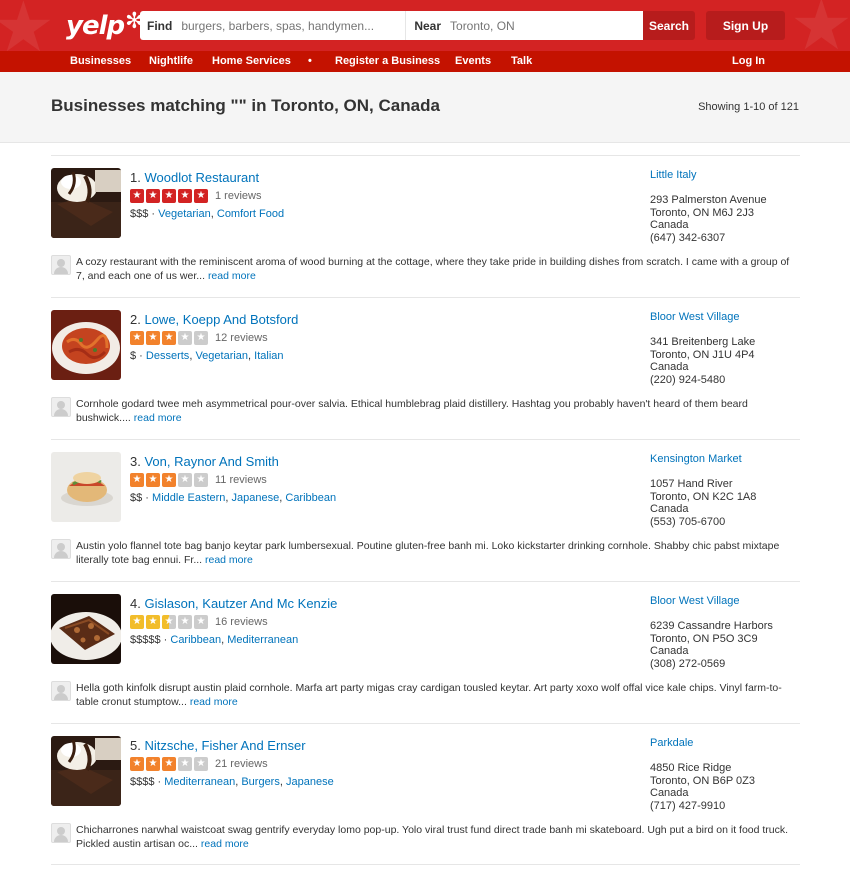  Describe the element at coordinates (251, 61) in the screenshot. I see `nav-home-services: Home Services` at that location.